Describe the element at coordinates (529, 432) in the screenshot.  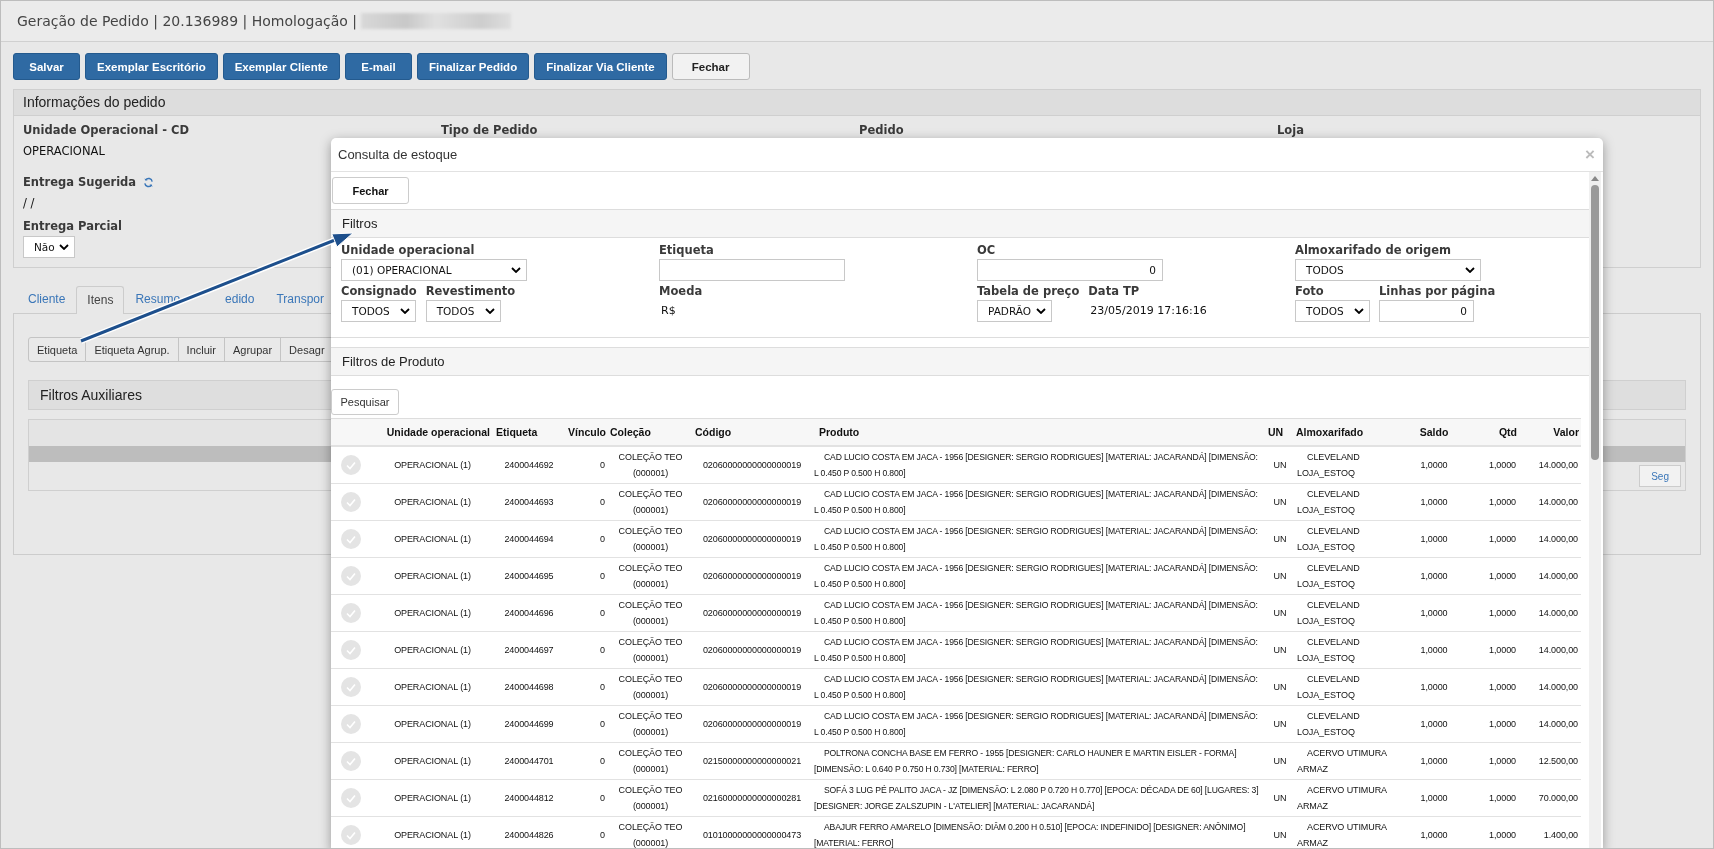
I see `column-header: Etiqueta` at that location.